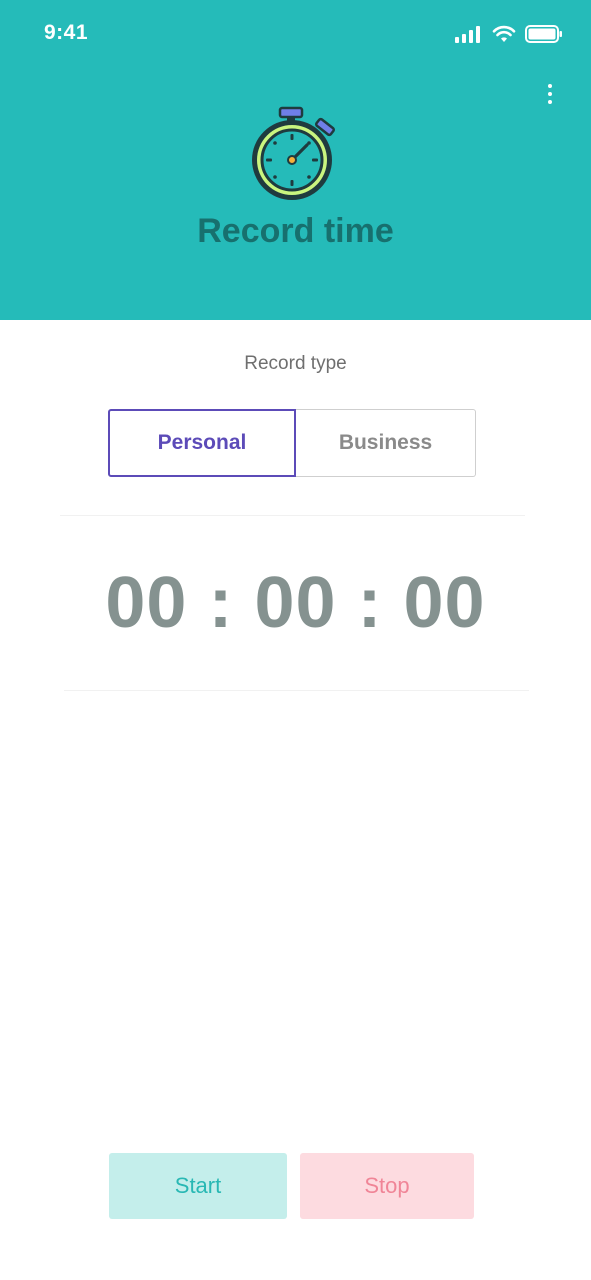 This screenshot has width=591, height=1280. I want to click on page-title: Record time, so click(295, 231).